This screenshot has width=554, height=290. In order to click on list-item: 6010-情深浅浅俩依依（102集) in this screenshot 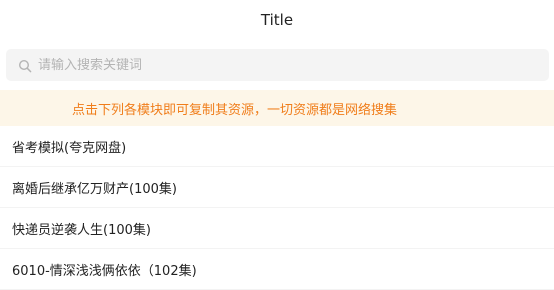, I will do `click(277, 269)`.